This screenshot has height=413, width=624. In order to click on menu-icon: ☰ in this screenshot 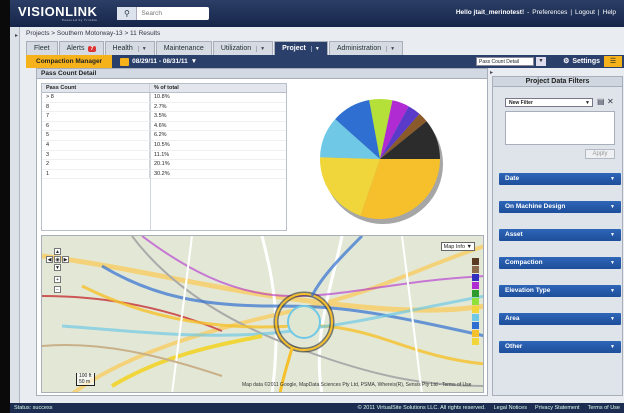, I will do `click(613, 61)`.